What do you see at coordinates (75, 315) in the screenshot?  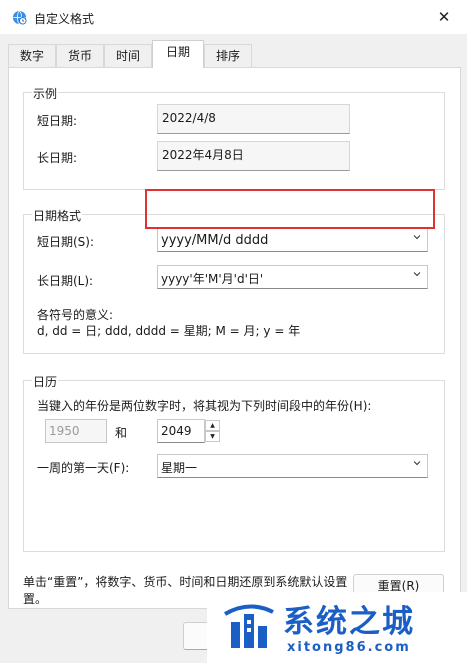 I see `symbol-meaning-title: 各符号的意义:` at bounding box center [75, 315].